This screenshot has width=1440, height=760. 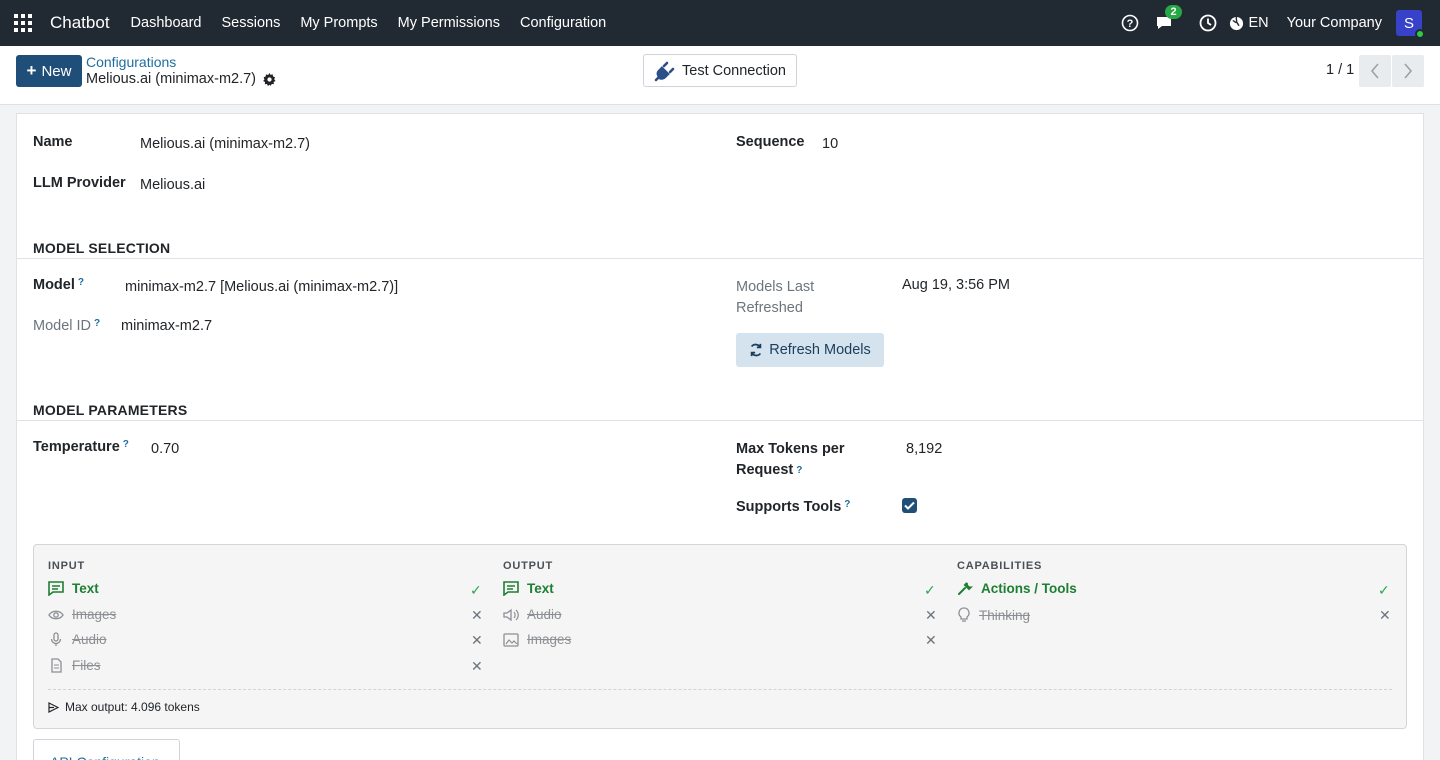 I want to click on input-column-title: INPUT, so click(x=66, y=566).